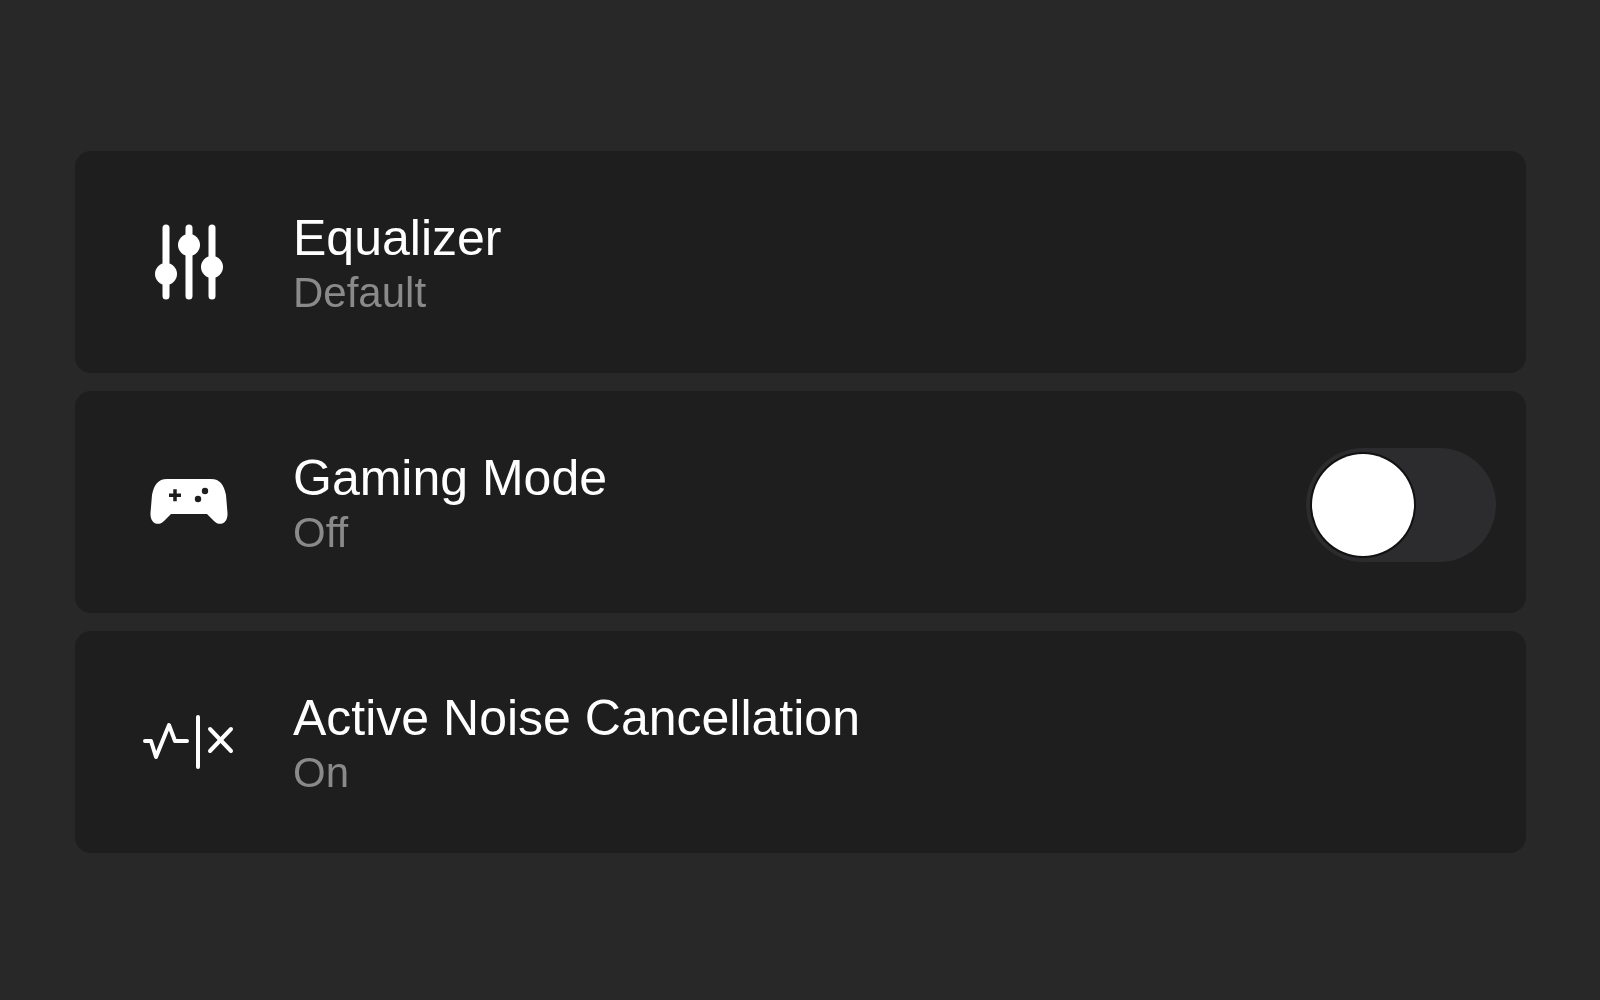  I want to click on gamepad-icon, so click(189, 502).